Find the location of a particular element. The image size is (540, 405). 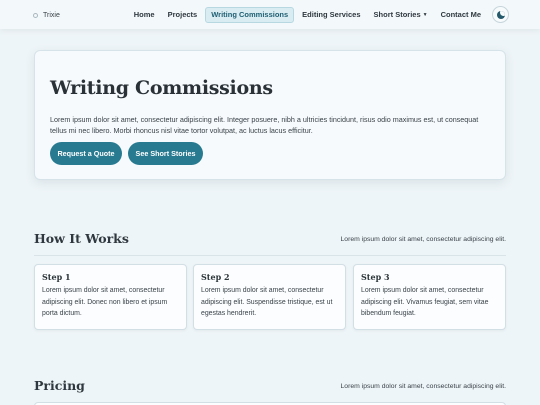

step-title: Step 1 is located at coordinates (56, 277).